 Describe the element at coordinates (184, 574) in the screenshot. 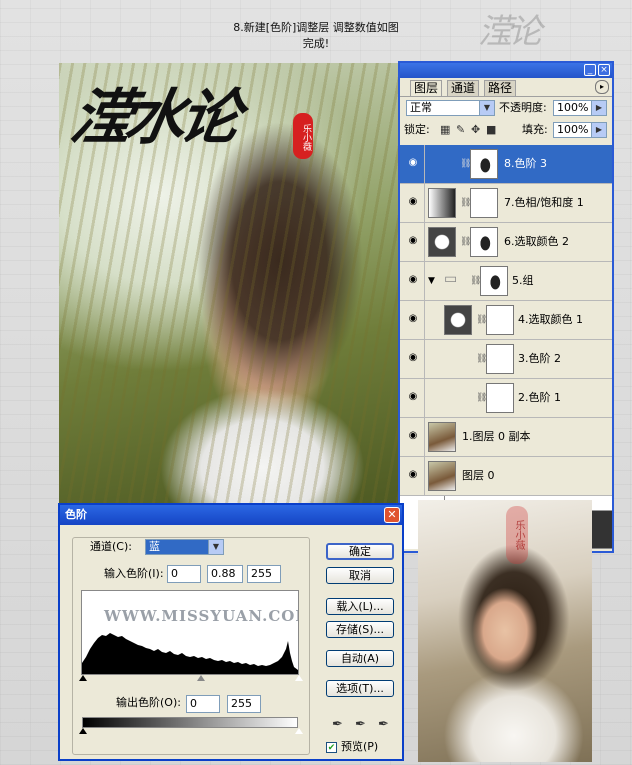

I see `input-black-field: 0` at that location.